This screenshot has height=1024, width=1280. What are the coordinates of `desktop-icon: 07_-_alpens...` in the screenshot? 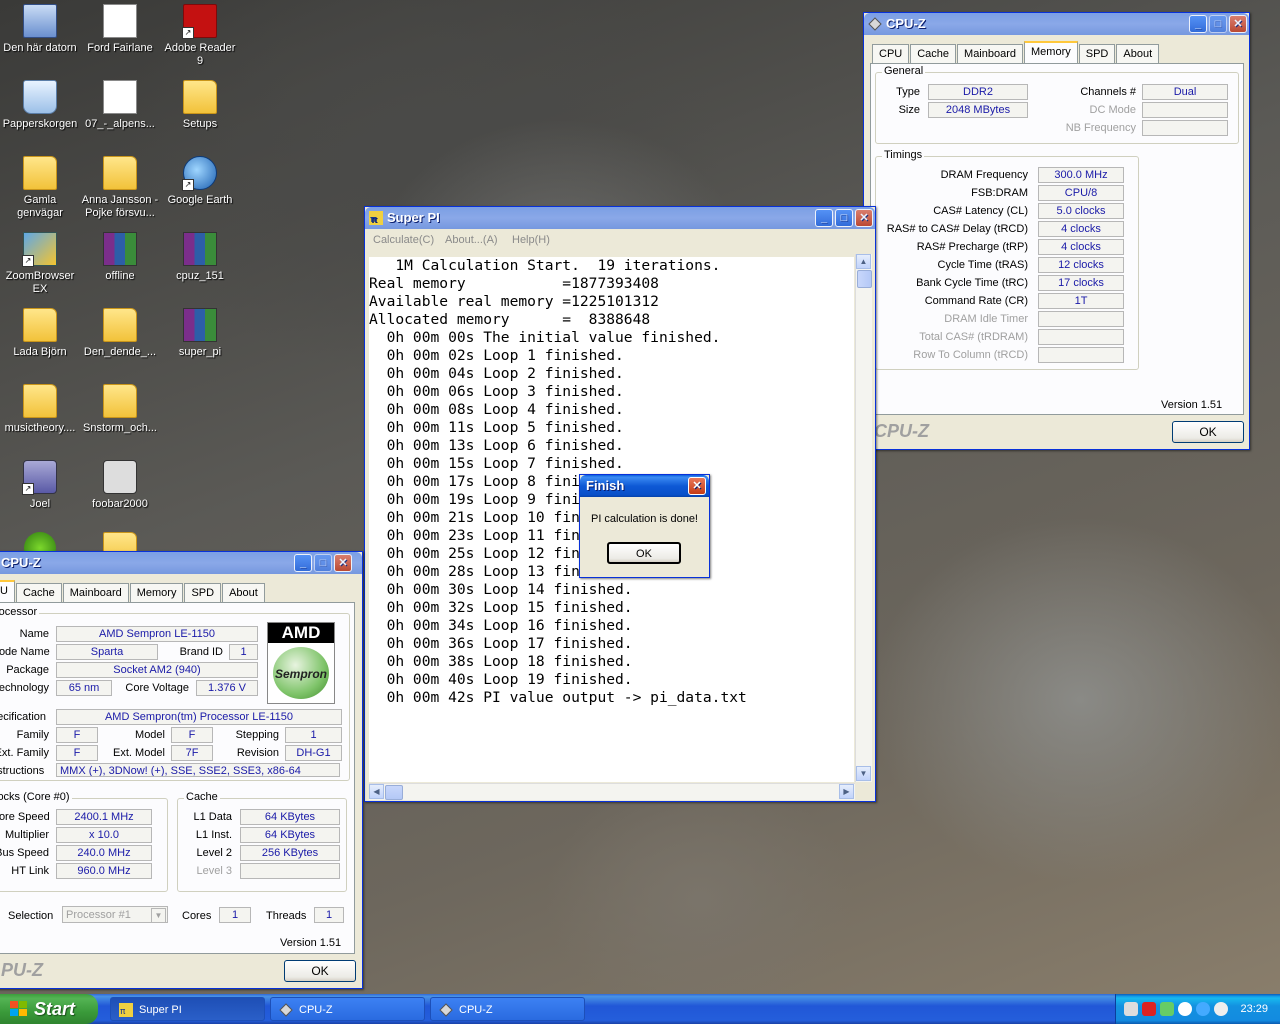 It's located at (120, 104).